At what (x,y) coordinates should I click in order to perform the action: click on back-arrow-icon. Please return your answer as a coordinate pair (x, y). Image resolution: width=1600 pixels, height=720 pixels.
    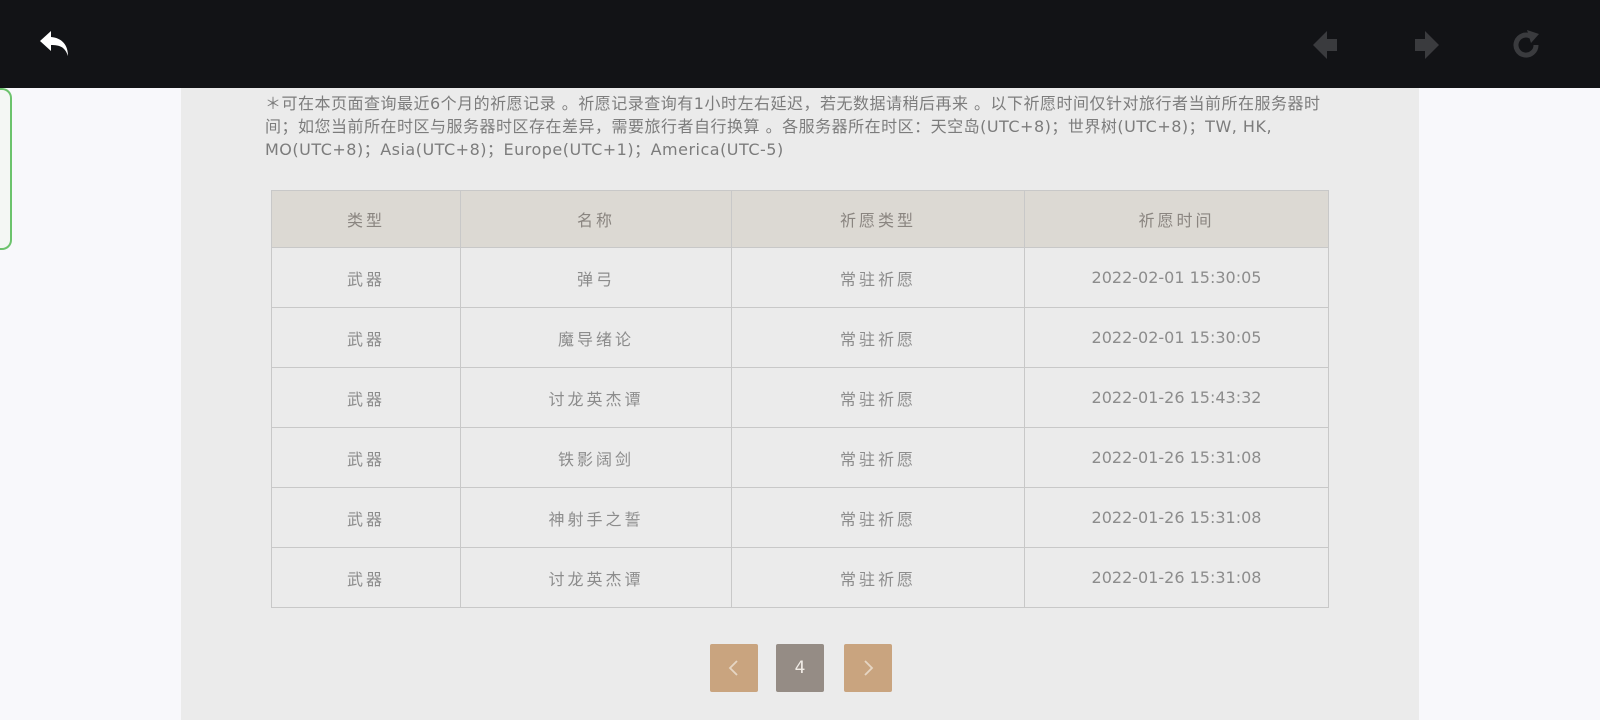
    Looking at the image, I should click on (55, 45).